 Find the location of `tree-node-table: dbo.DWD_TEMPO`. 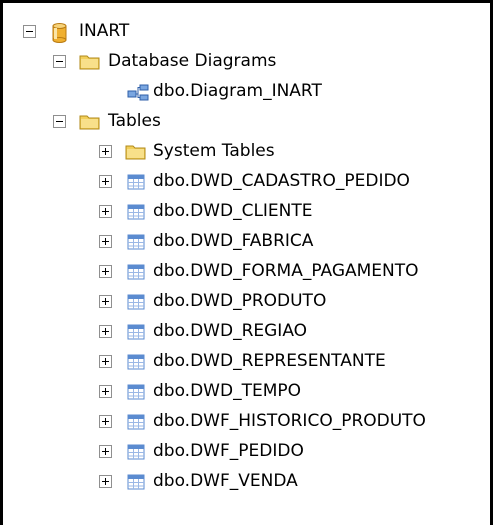

tree-node-table: dbo.DWD_TEMPO is located at coordinates (246, 392).